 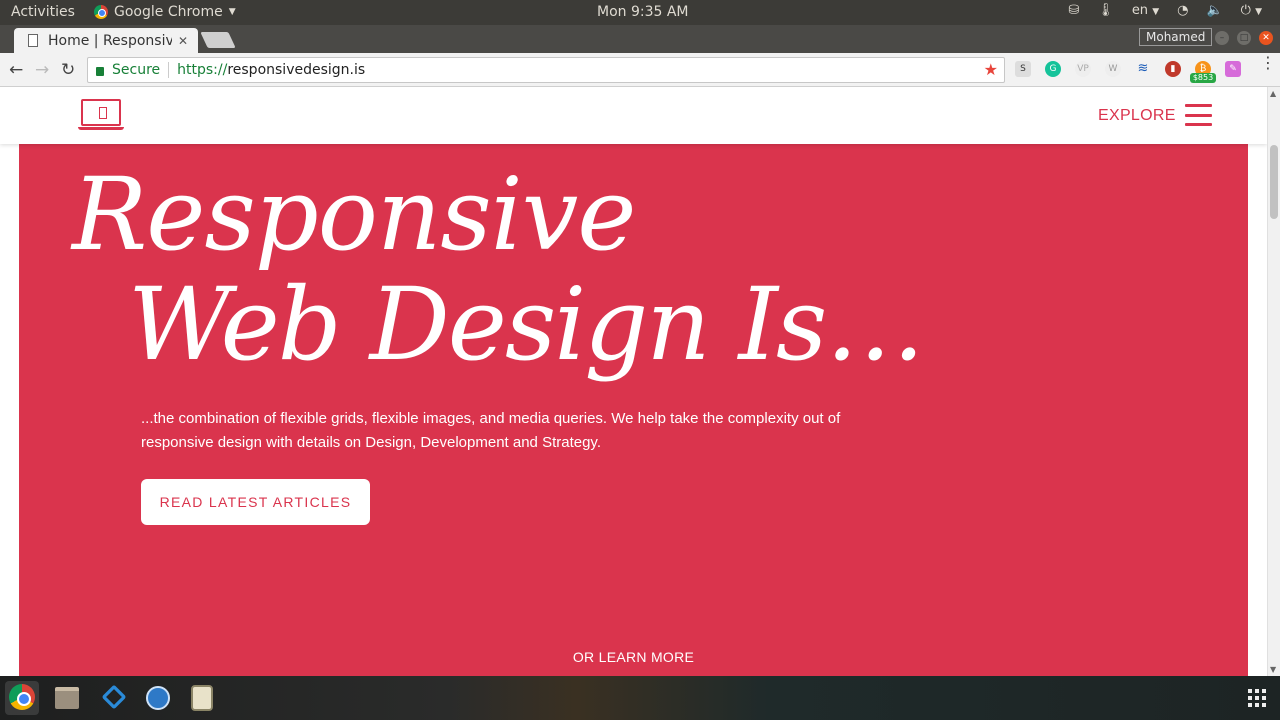 What do you see at coordinates (1233, 69) in the screenshot?
I see `extension-color-icon: ✎` at bounding box center [1233, 69].